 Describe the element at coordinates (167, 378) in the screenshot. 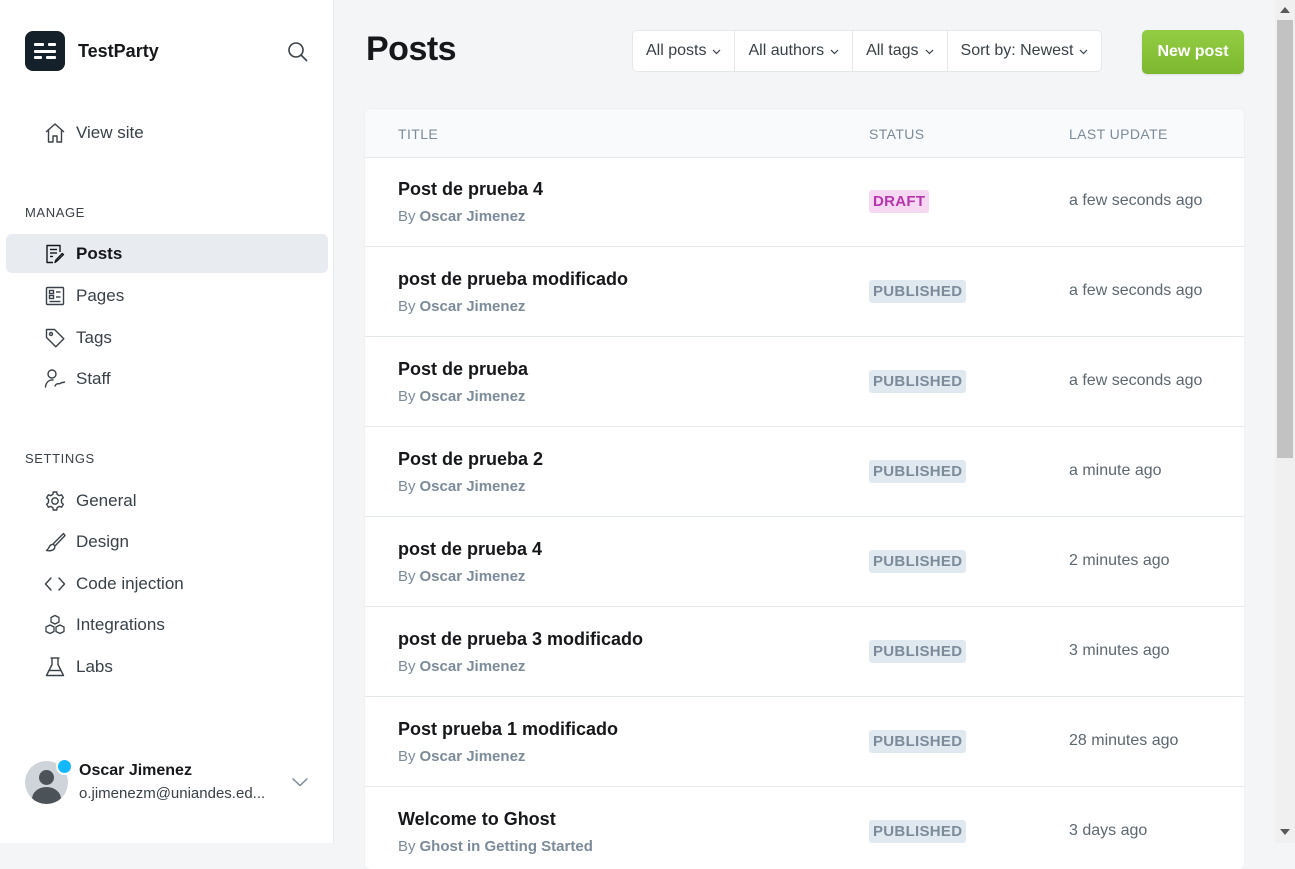

I see `sidebar-item-staff: Staff` at that location.